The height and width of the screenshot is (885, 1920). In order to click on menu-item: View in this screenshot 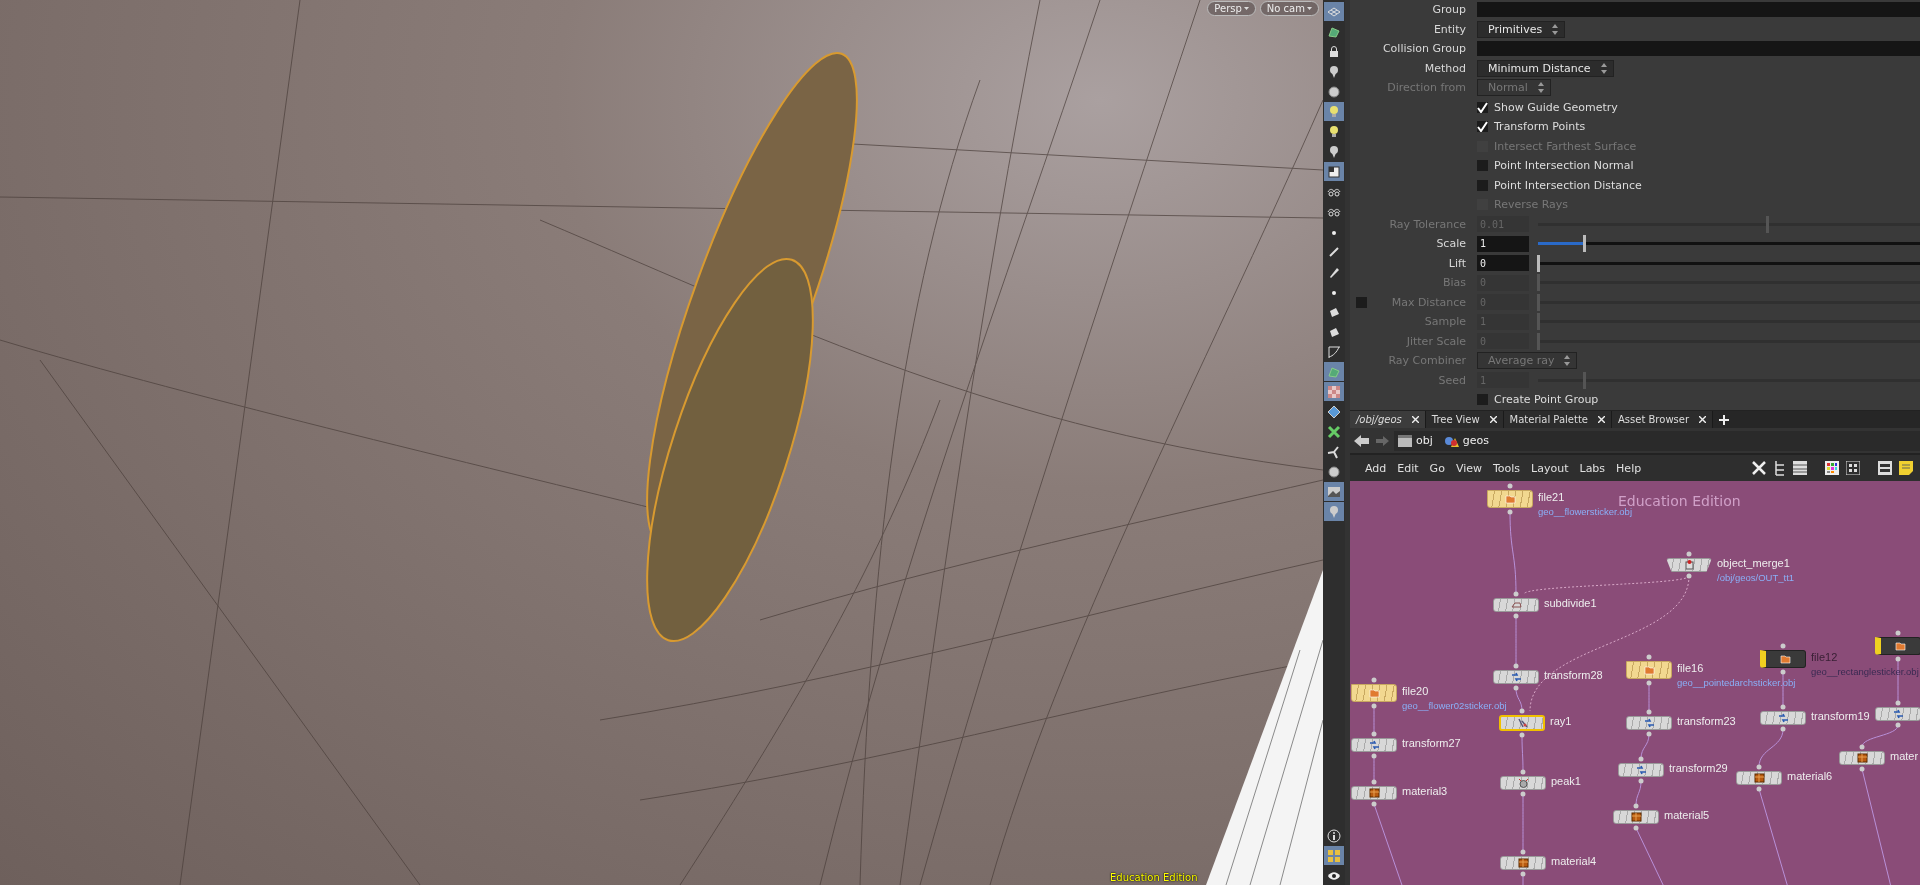, I will do `click(1468, 468)`.